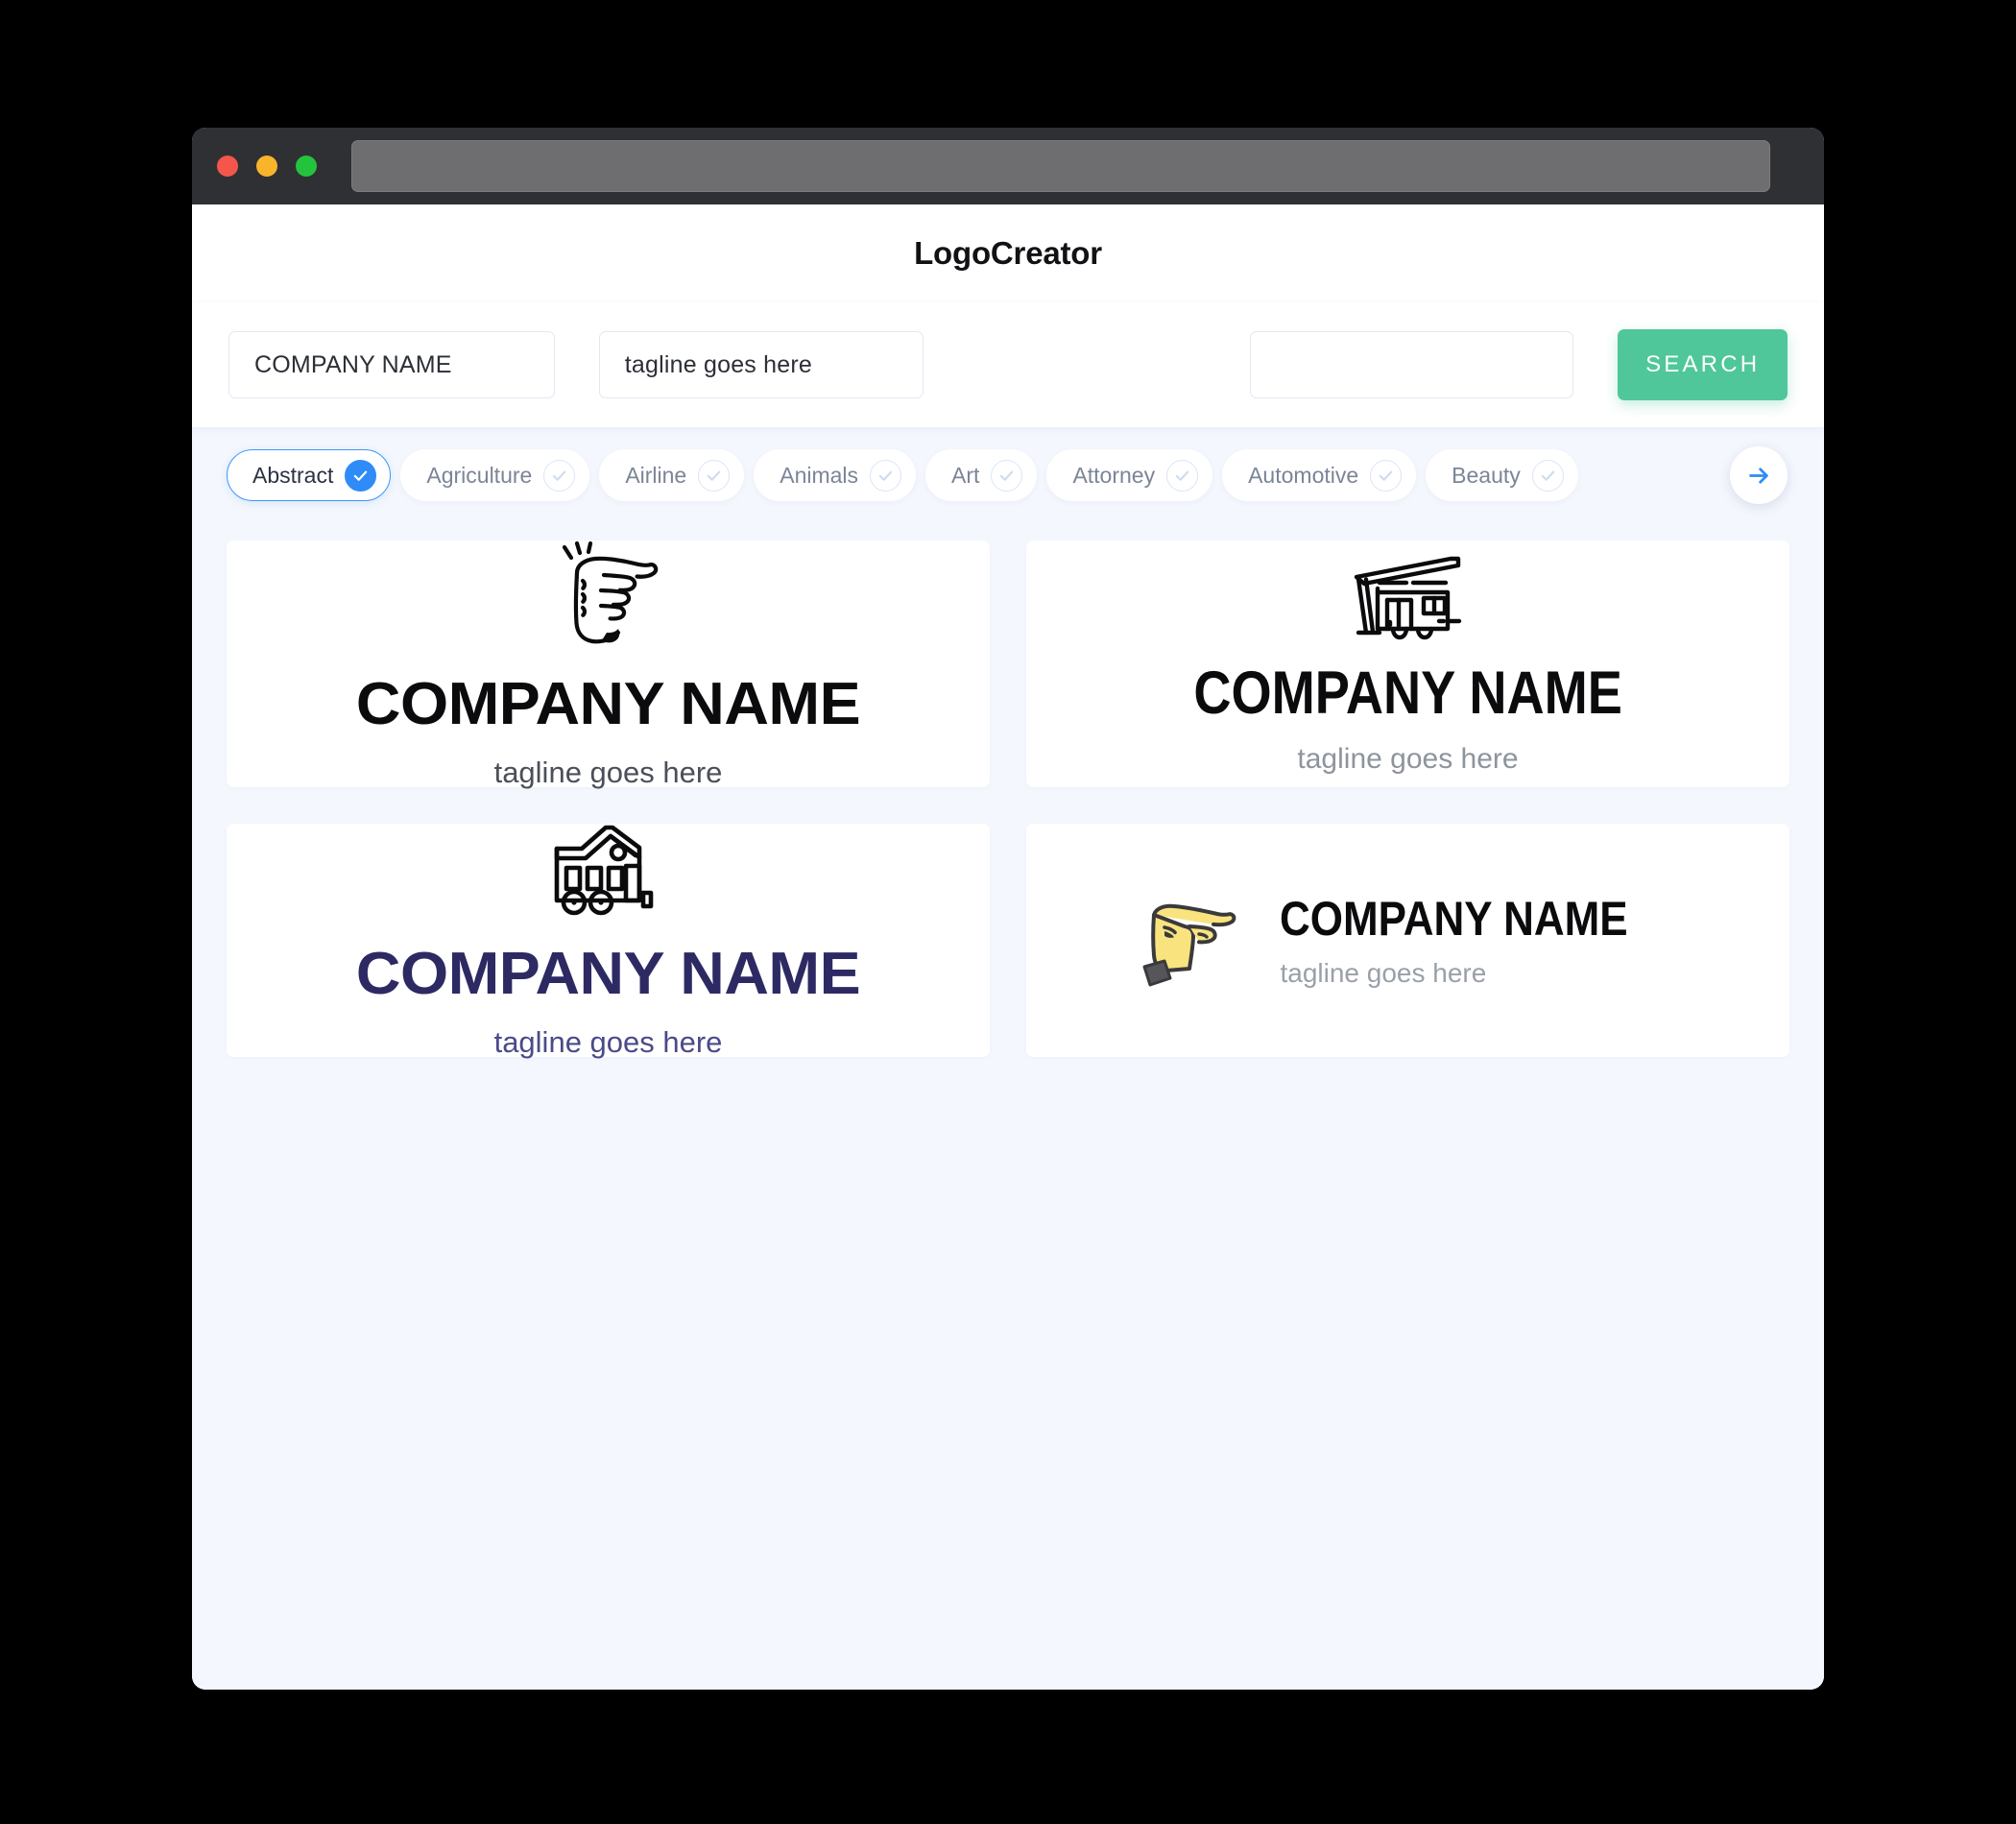 The image size is (2016, 1824). Describe the element at coordinates (227, 166) in the screenshot. I see `close-window-button` at that location.